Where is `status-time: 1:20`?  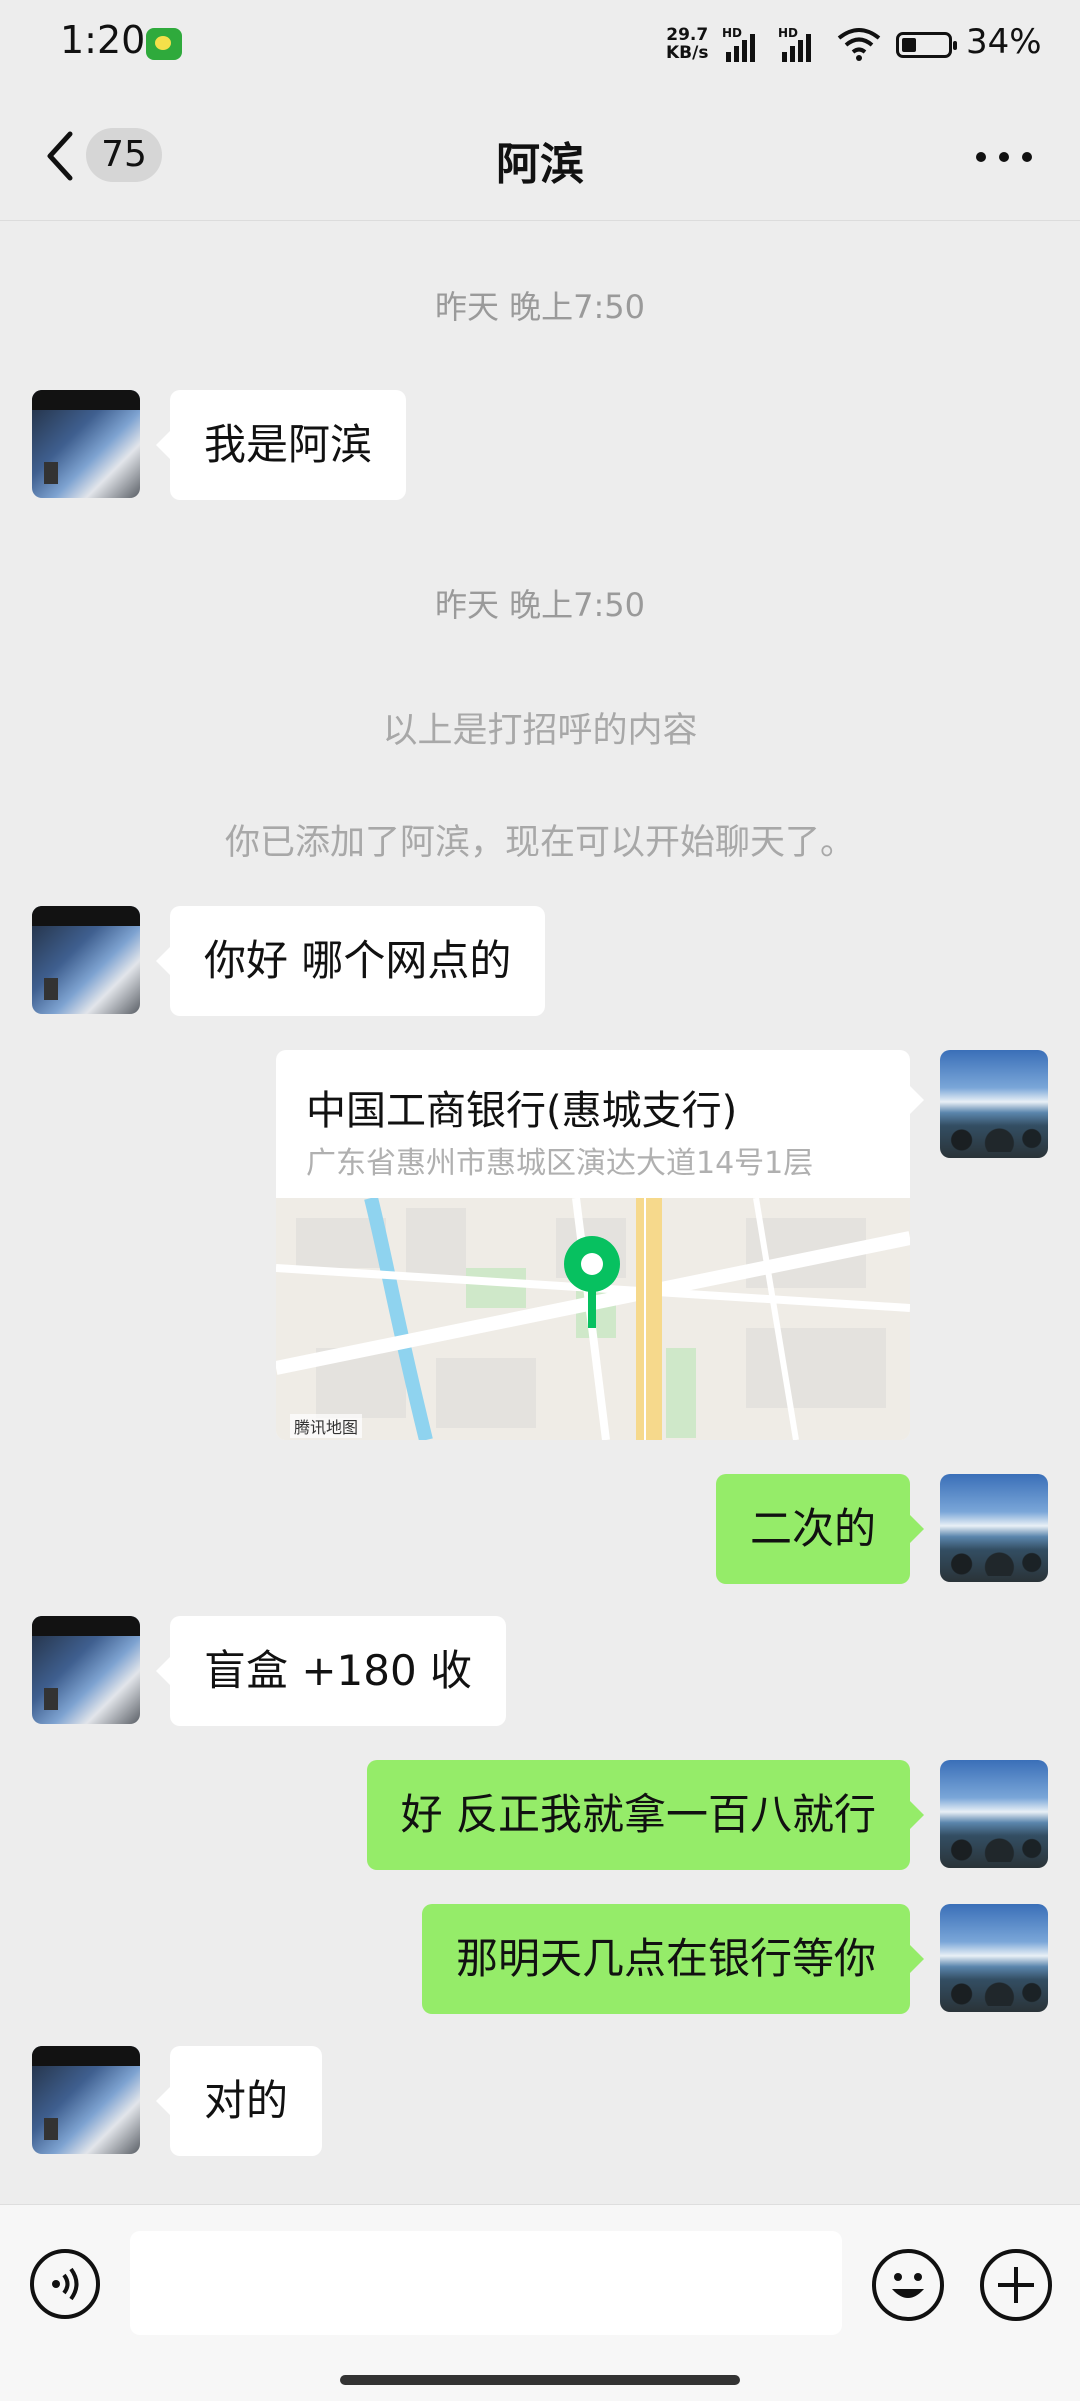
status-time: 1:20 is located at coordinates (103, 40).